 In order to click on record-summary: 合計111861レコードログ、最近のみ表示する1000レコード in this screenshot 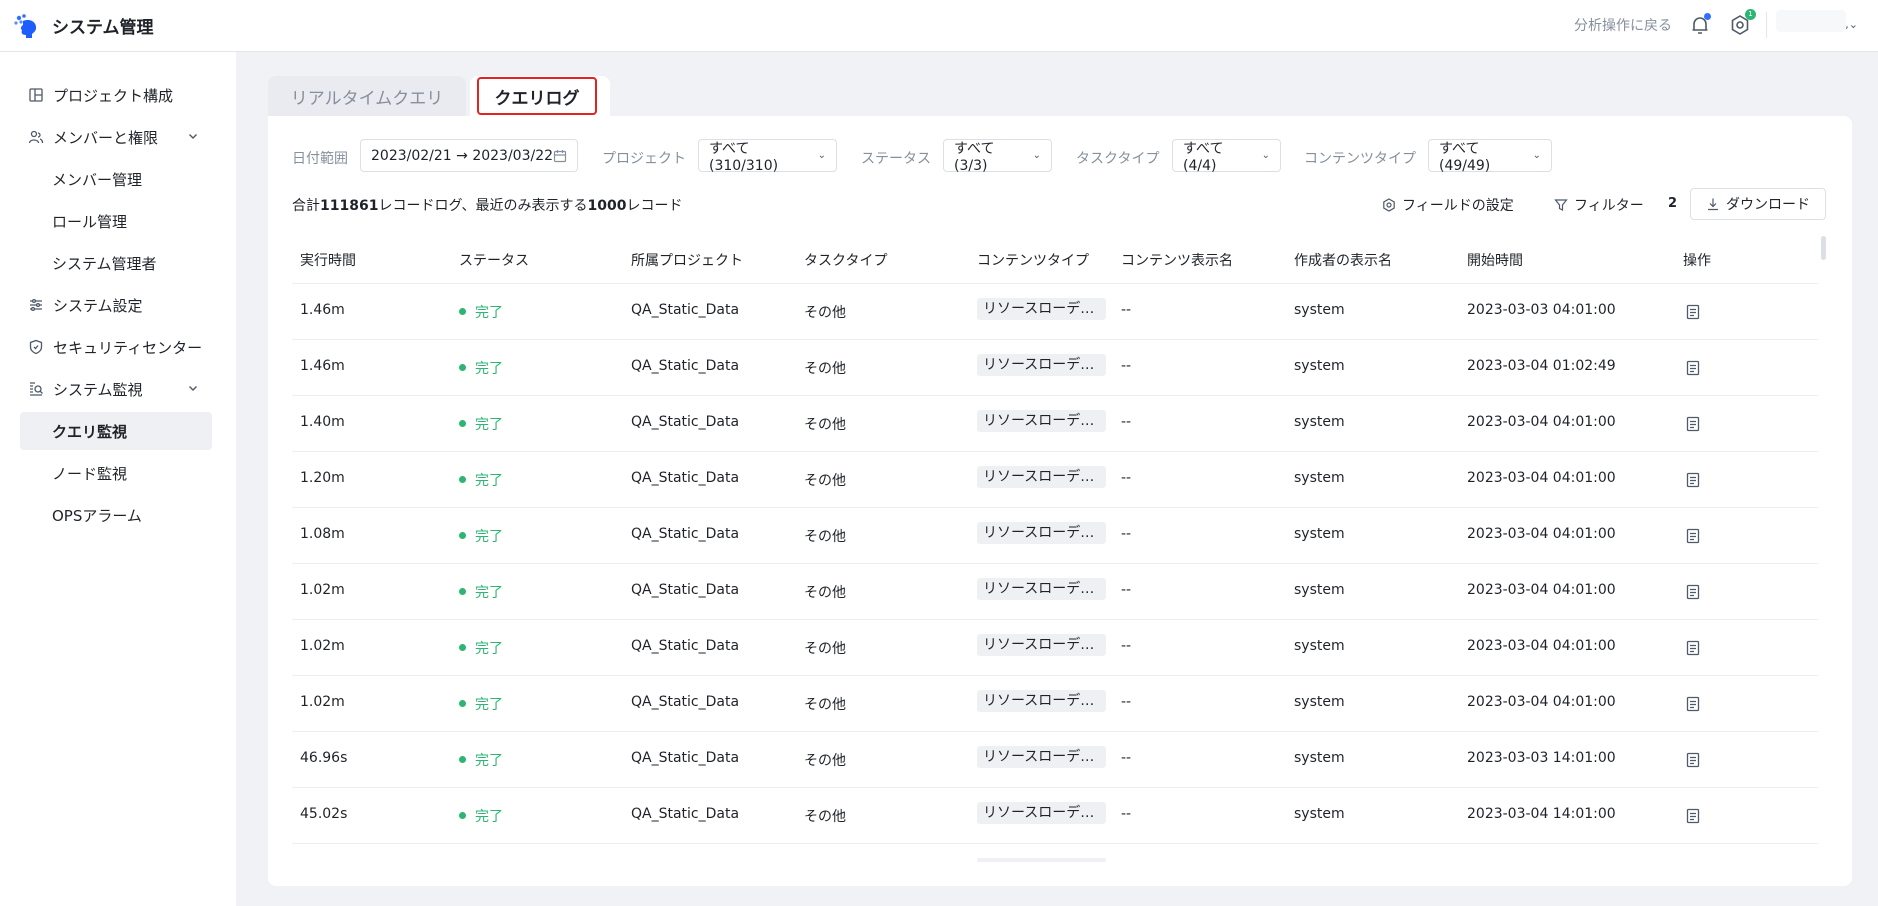, I will do `click(487, 205)`.